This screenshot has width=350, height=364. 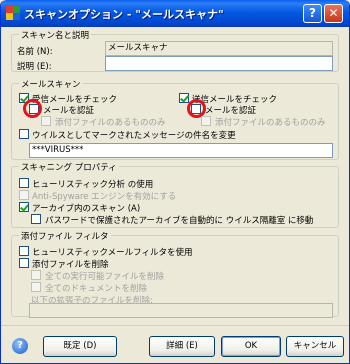 What do you see at coordinates (20, 346) in the screenshot?
I see `help-icon: ?` at bounding box center [20, 346].